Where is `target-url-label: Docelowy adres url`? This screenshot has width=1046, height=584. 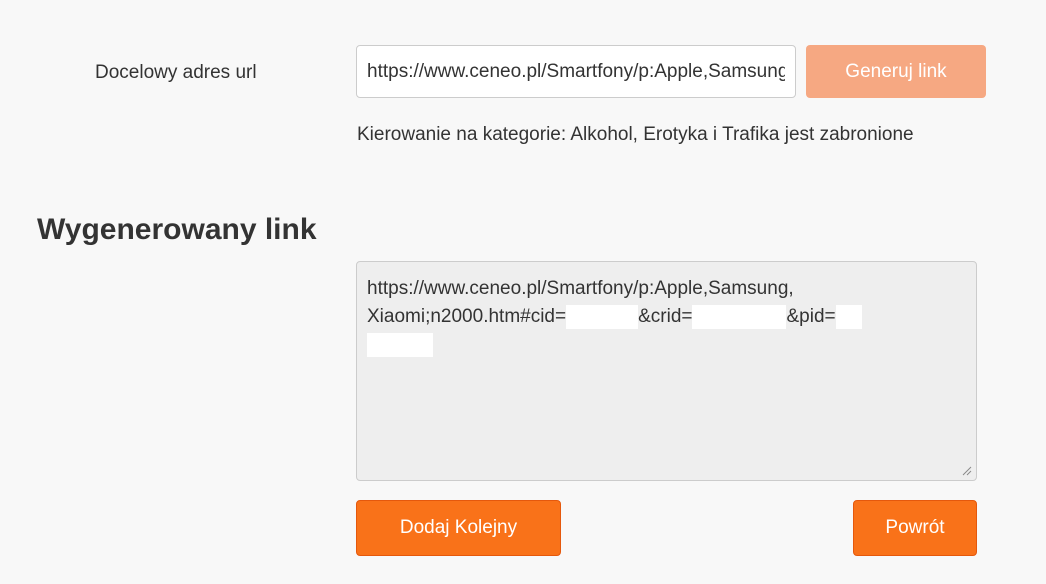 target-url-label: Docelowy adres url is located at coordinates (176, 72).